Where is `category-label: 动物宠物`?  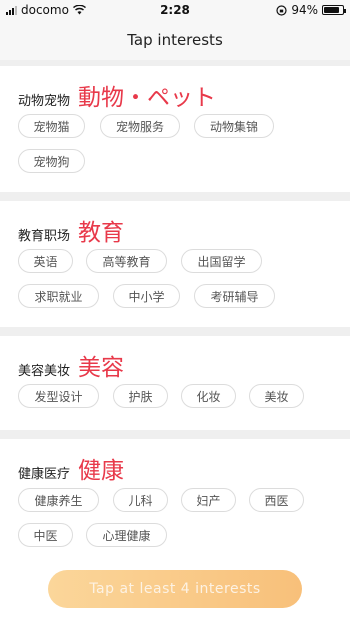 category-label: 动物宠物 is located at coordinates (44, 101).